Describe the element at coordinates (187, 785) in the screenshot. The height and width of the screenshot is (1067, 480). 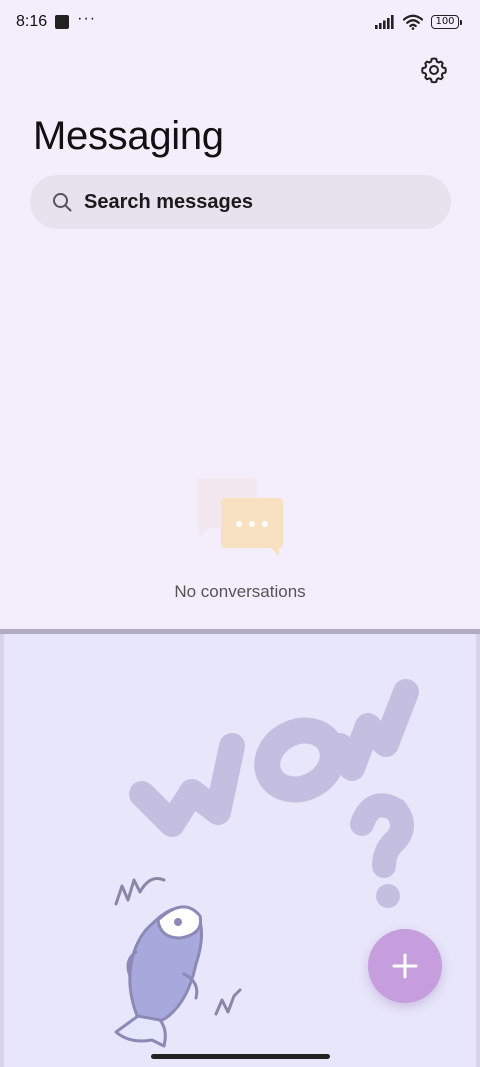
I see `doodle-w-letter` at that location.